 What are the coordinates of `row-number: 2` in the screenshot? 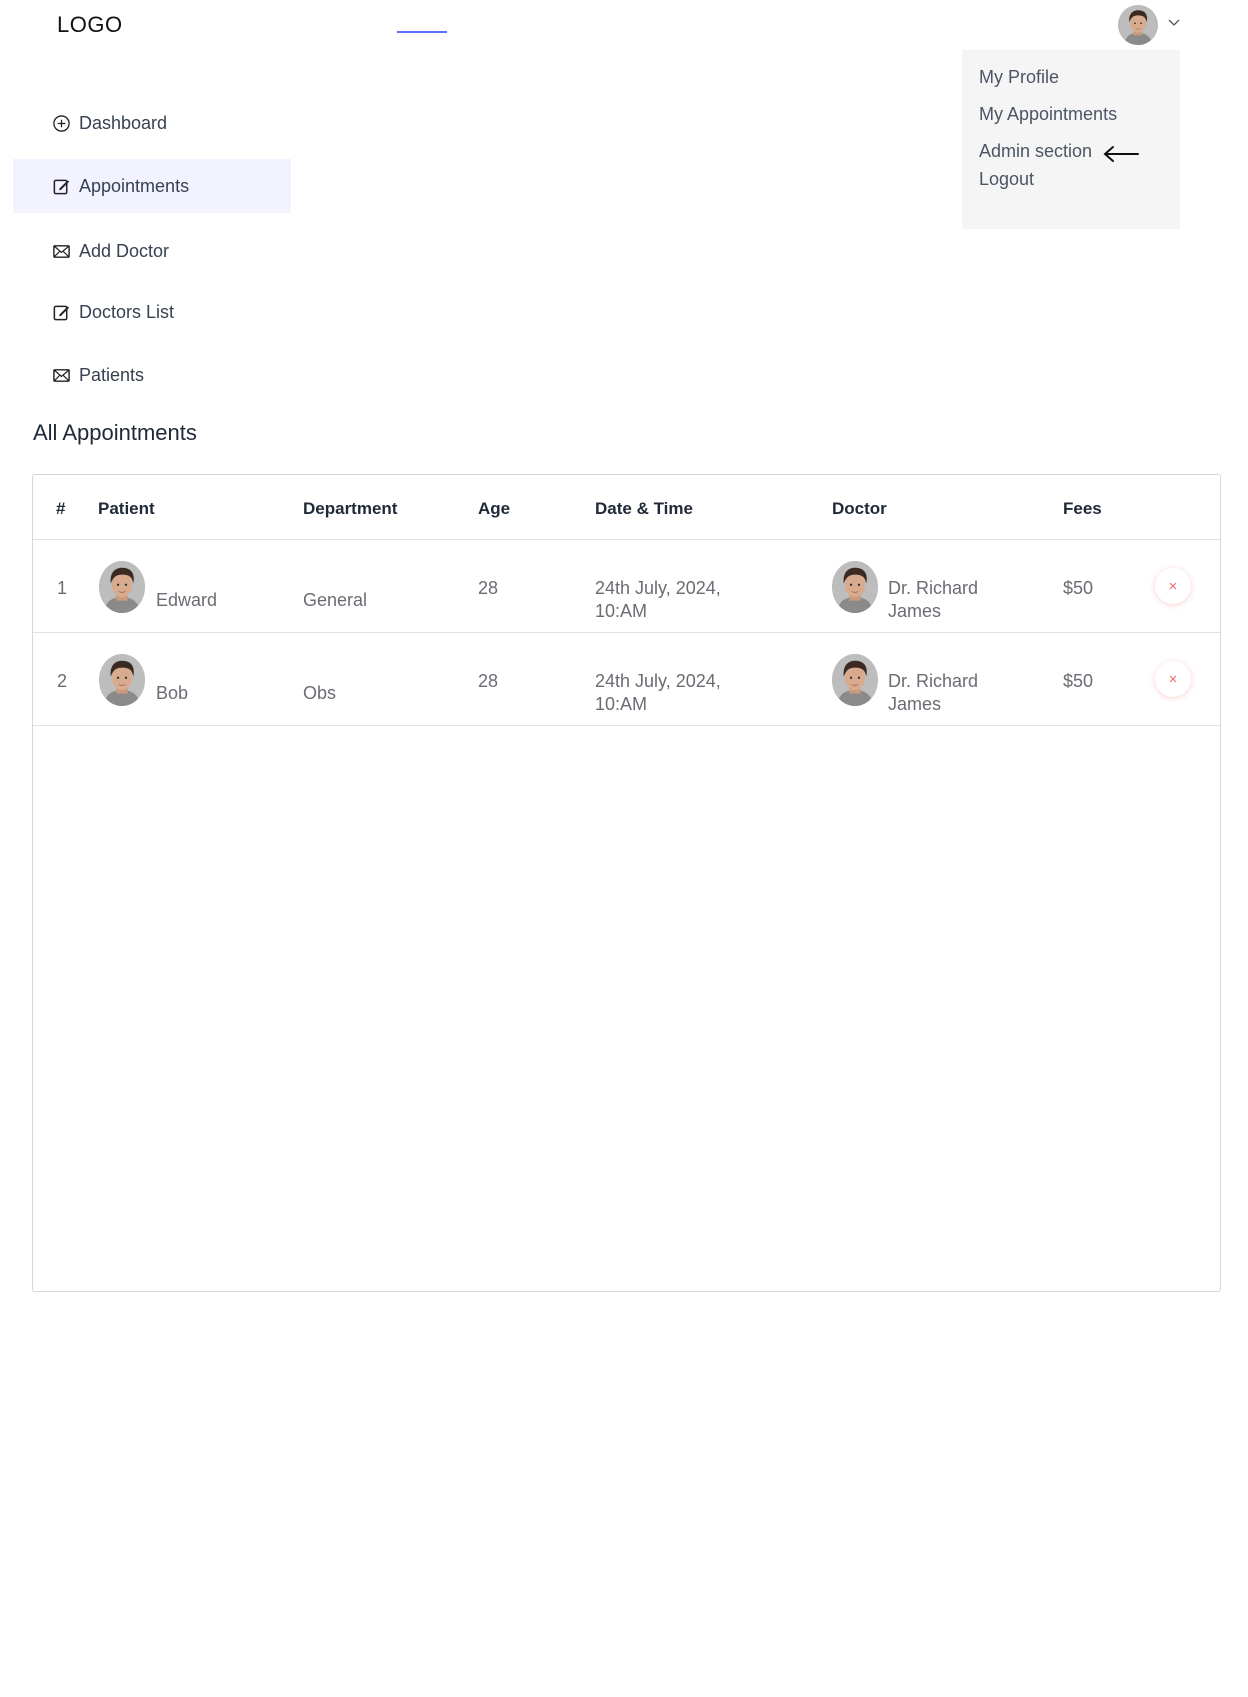 It's located at (62, 681).